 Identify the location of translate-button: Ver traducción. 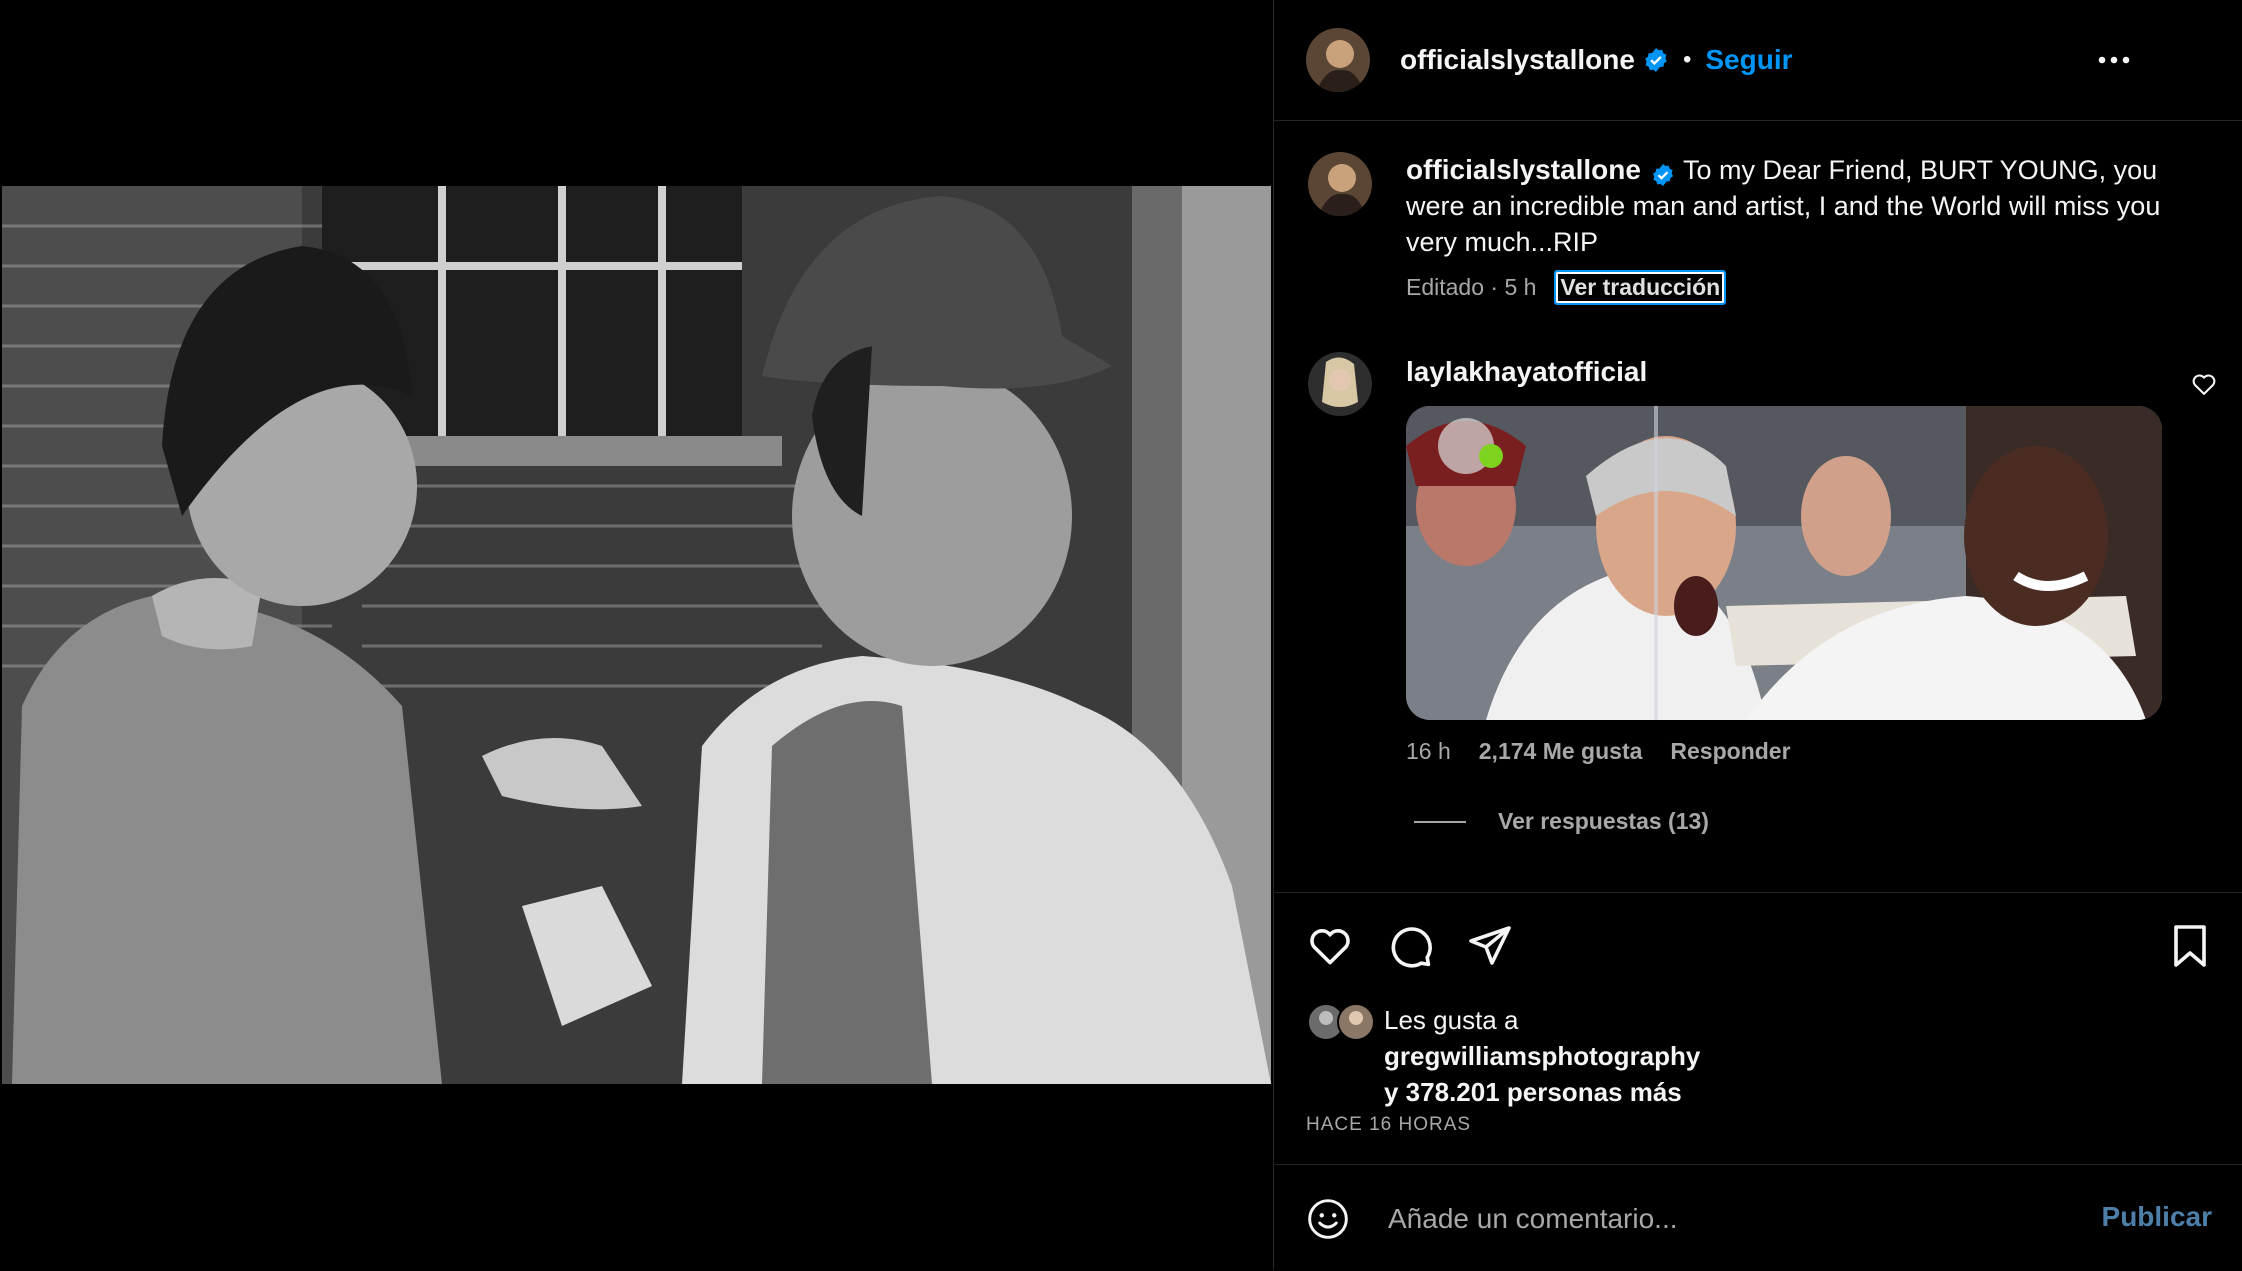
(1640, 287).